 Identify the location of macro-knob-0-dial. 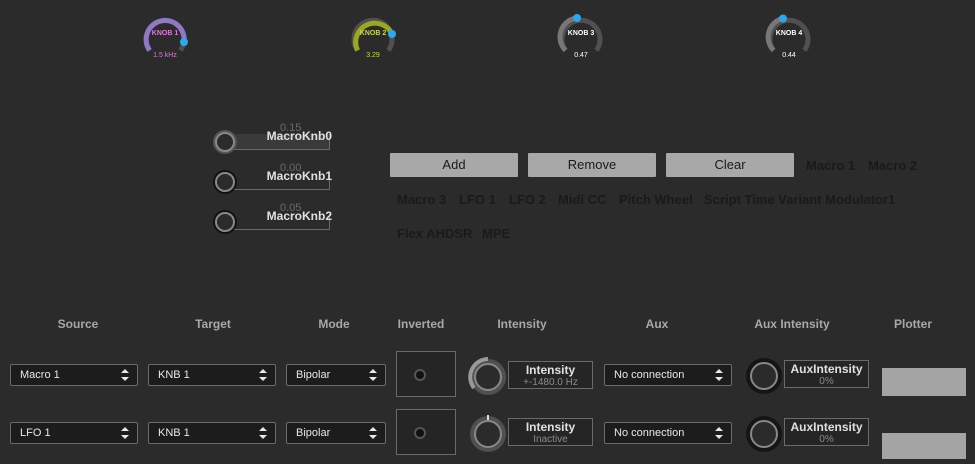
(225, 142).